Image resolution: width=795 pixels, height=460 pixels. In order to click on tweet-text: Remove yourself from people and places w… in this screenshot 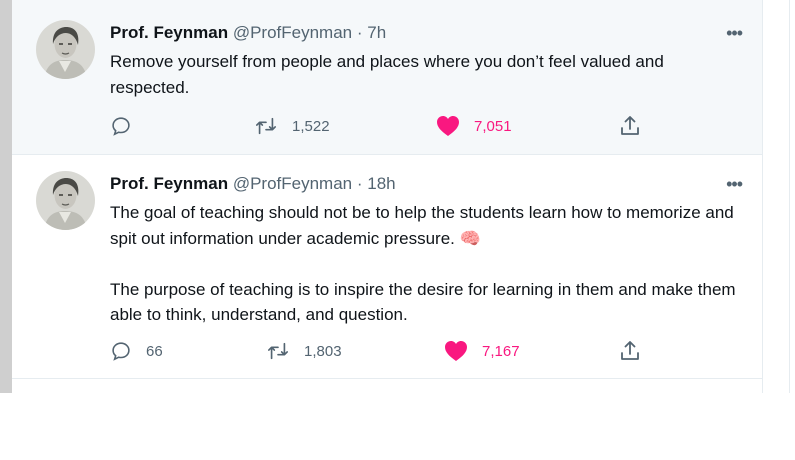, I will do `click(389, 74)`.